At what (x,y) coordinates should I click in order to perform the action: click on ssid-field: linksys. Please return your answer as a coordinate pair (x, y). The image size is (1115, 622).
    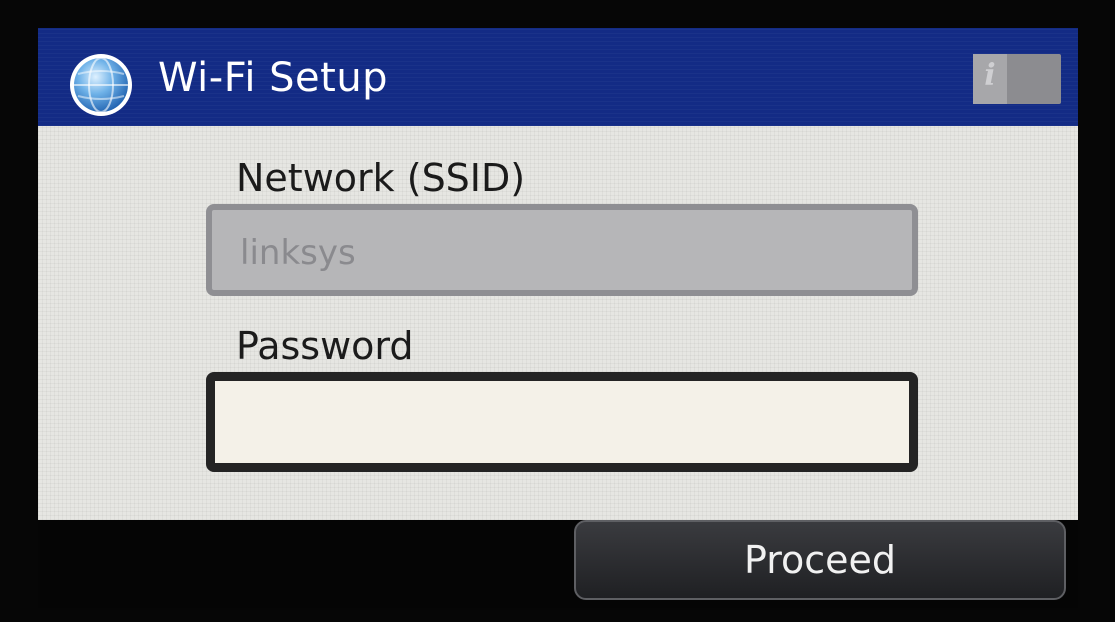
    Looking at the image, I should click on (562, 250).